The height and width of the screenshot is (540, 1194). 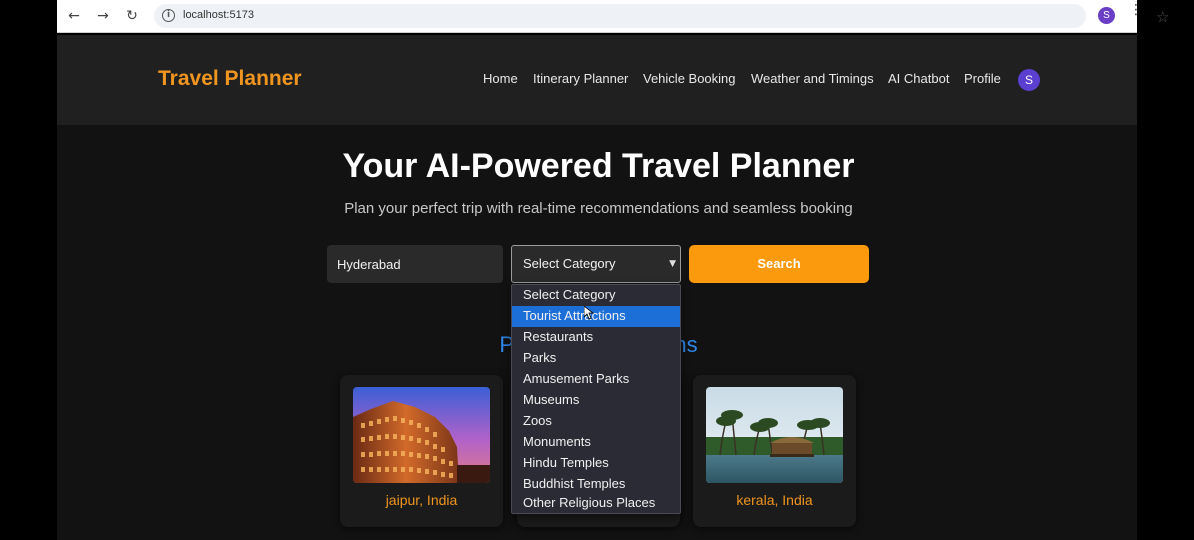 What do you see at coordinates (596, 484) in the screenshot?
I see `dropdown-option: Buddhist Temples` at bounding box center [596, 484].